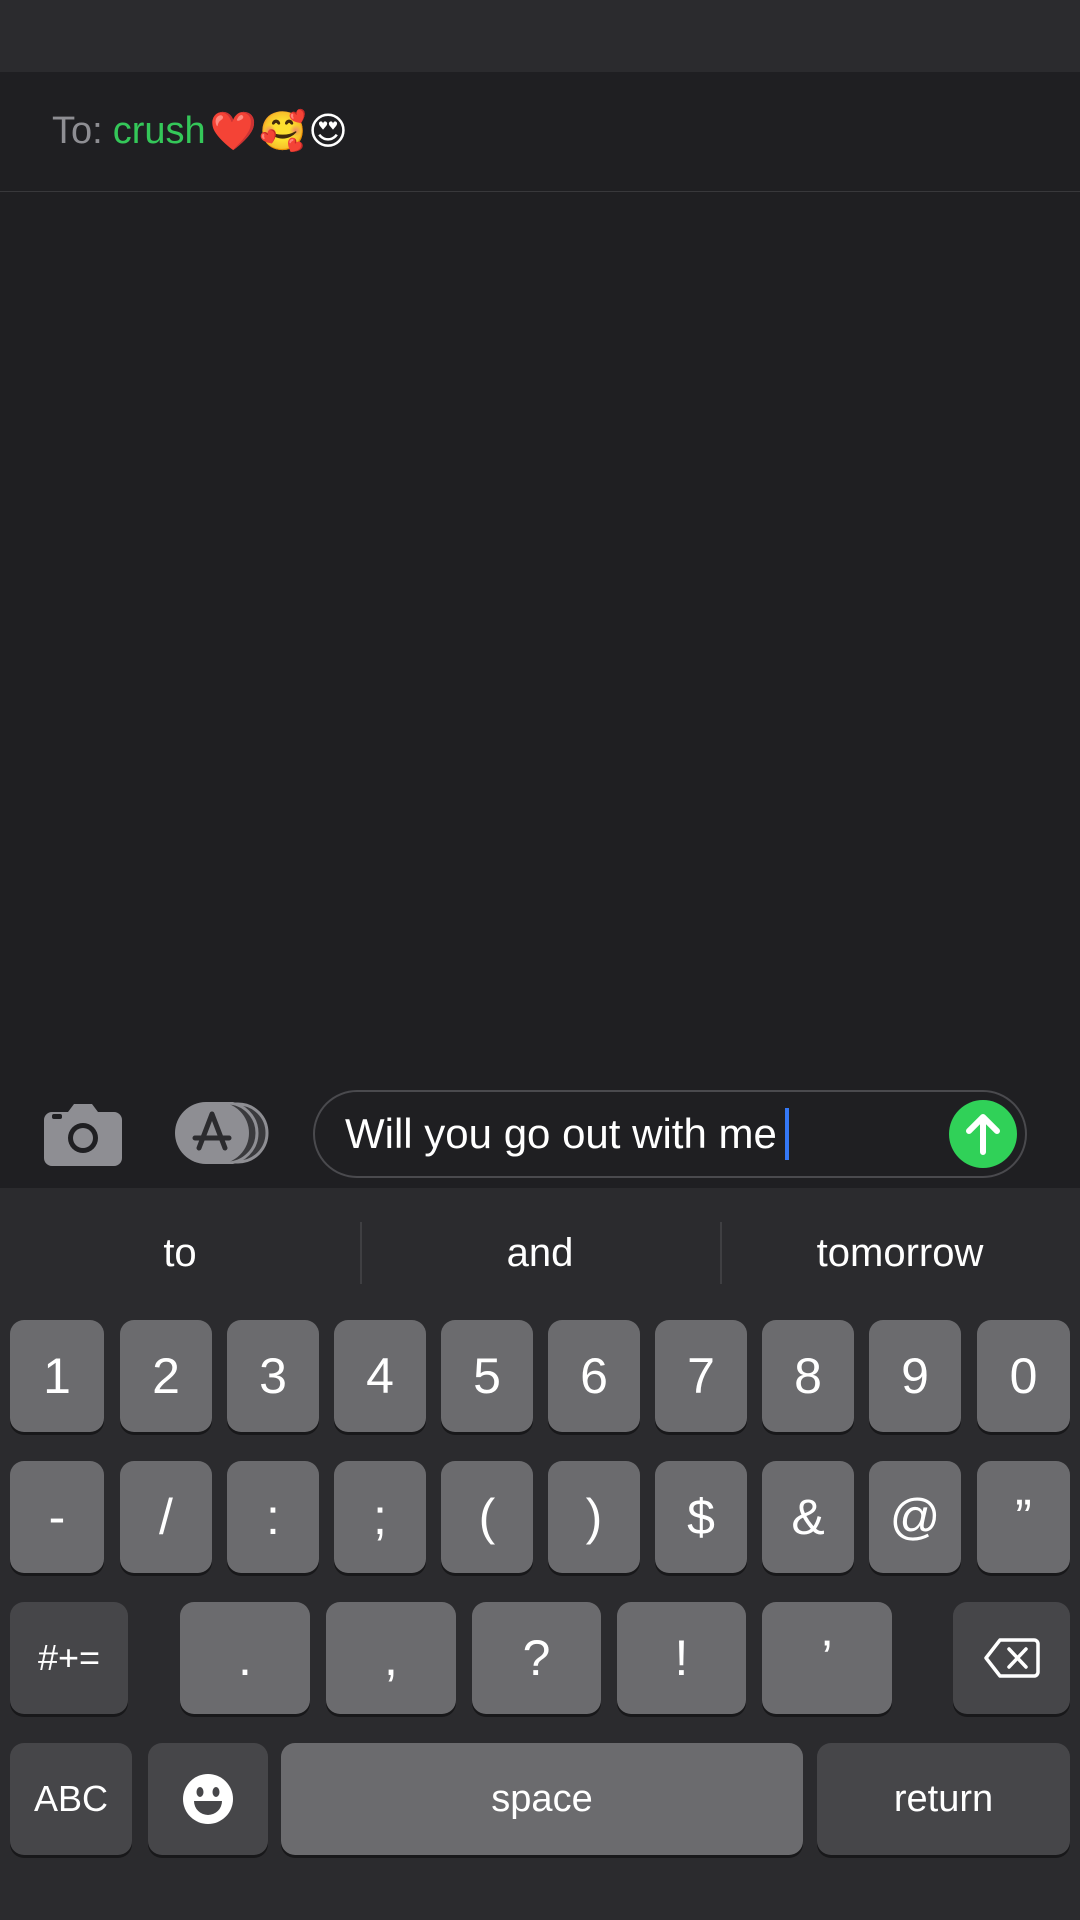 The height and width of the screenshot is (1920, 1080). I want to click on key-at: @, so click(915, 1517).